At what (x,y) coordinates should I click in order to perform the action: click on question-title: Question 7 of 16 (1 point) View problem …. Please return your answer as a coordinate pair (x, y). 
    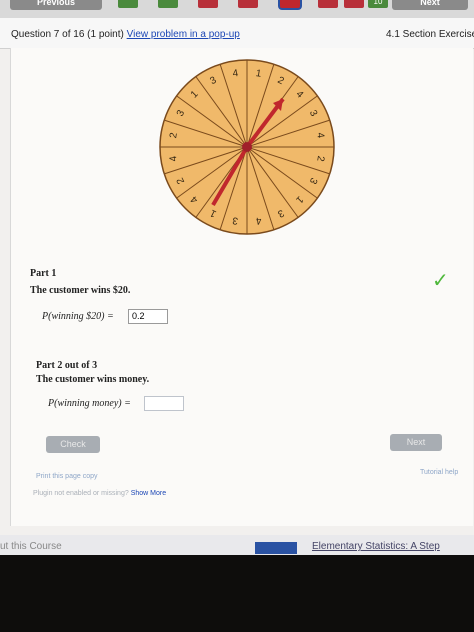
    Looking at the image, I should click on (125, 34).